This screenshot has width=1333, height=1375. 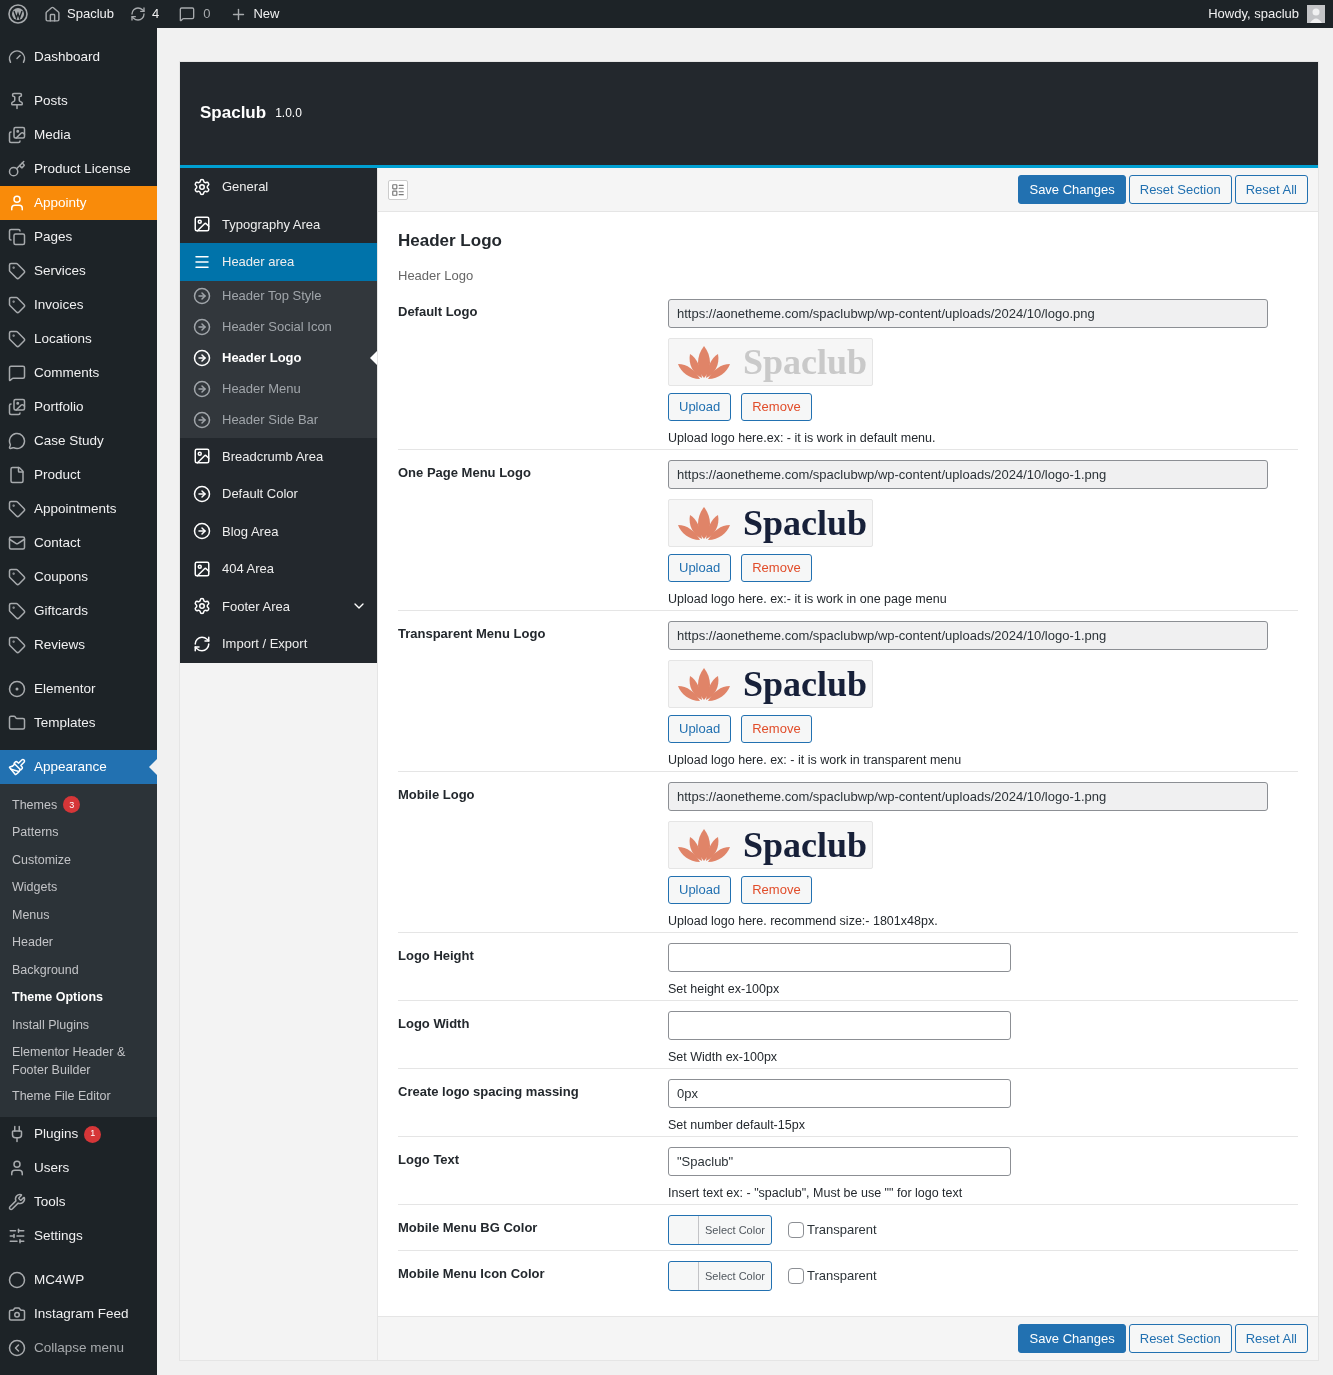 What do you see at coordinates (968, 313) in the screenshot?
I see `url-field: https://aonetheme.com/spaclubwp/wp-content/uploads/2024/10/logo.png` at bounding box center [968, 313].